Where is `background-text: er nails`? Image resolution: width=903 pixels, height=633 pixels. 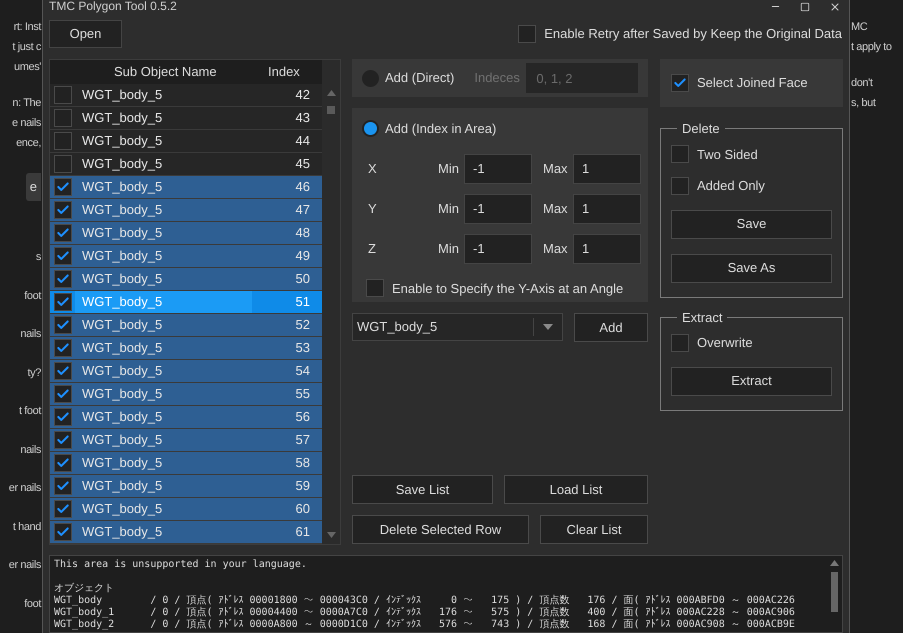 background-text: er nails is located at coordinates (24, 488).